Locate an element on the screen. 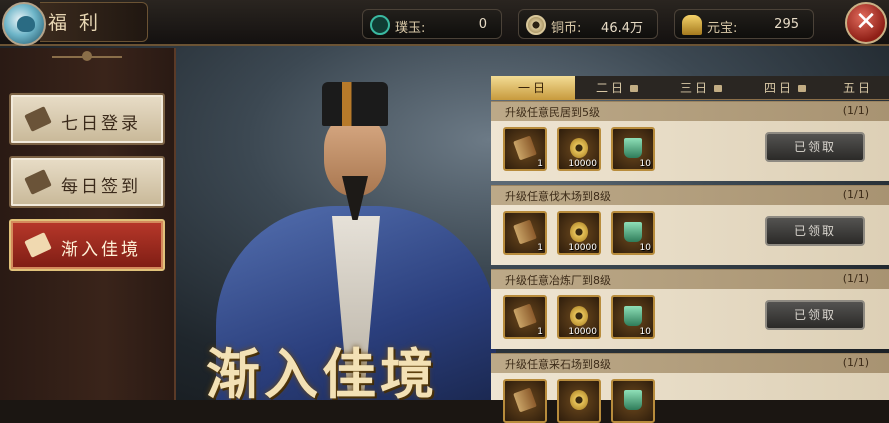 The height and width of the screenshot is (423, 889). task-header: 升级任意民居到5级 (1/1) is located at coordinates (690, 111).